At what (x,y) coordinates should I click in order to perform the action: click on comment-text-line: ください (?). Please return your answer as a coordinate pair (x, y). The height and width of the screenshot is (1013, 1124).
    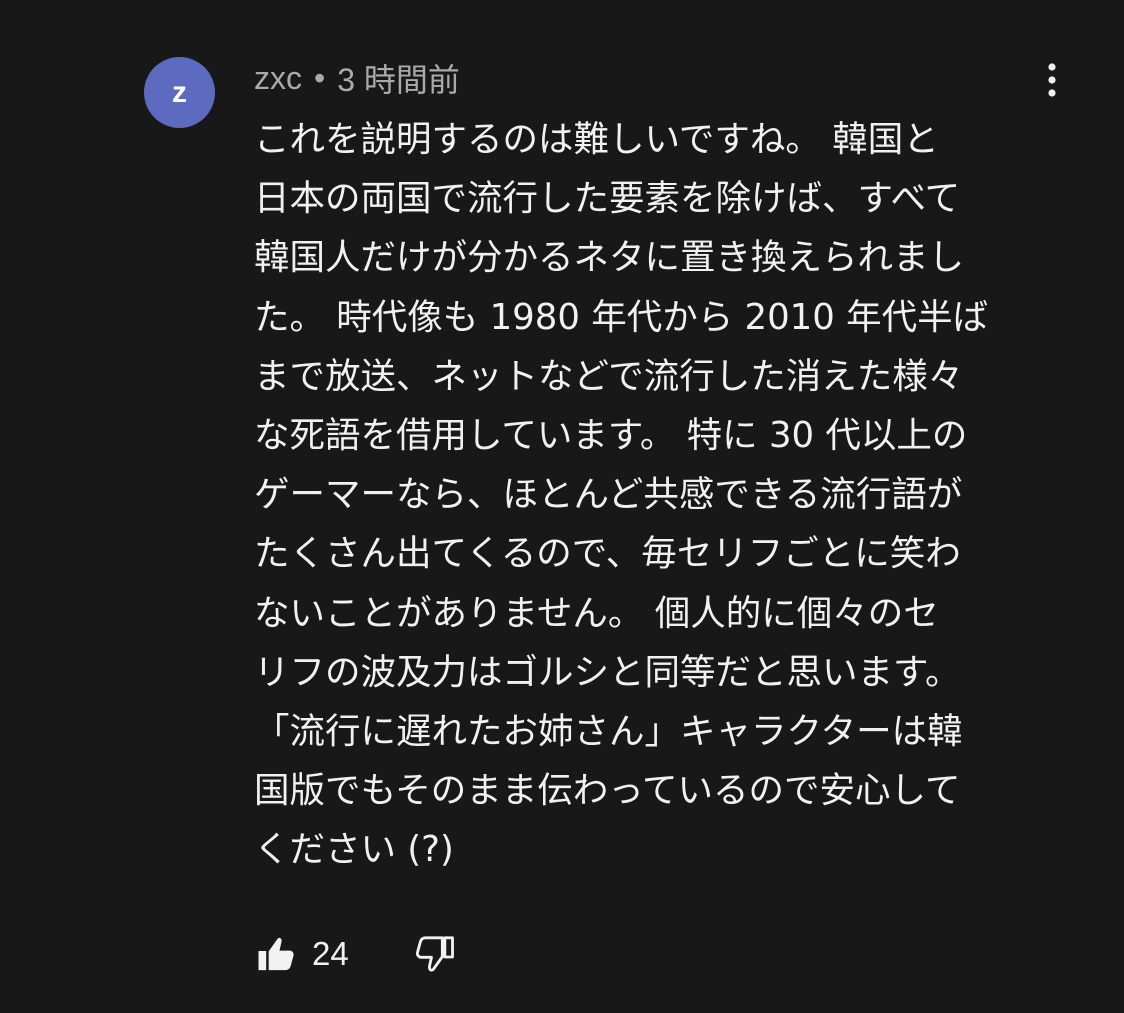
    Looking at the image, I should click on (354, 850).